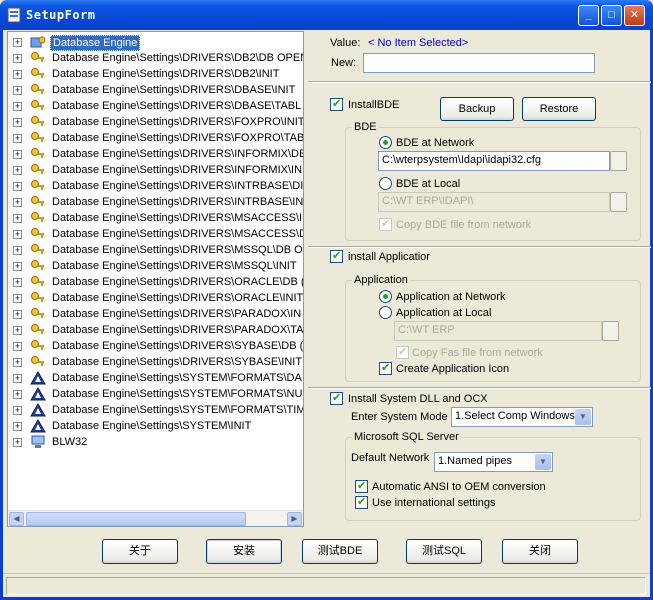 The image size is (653, 600). What do you see at coordinates (479, 63) in the screenshot?
I see `new-value-input` at bounding box center [479, 63].